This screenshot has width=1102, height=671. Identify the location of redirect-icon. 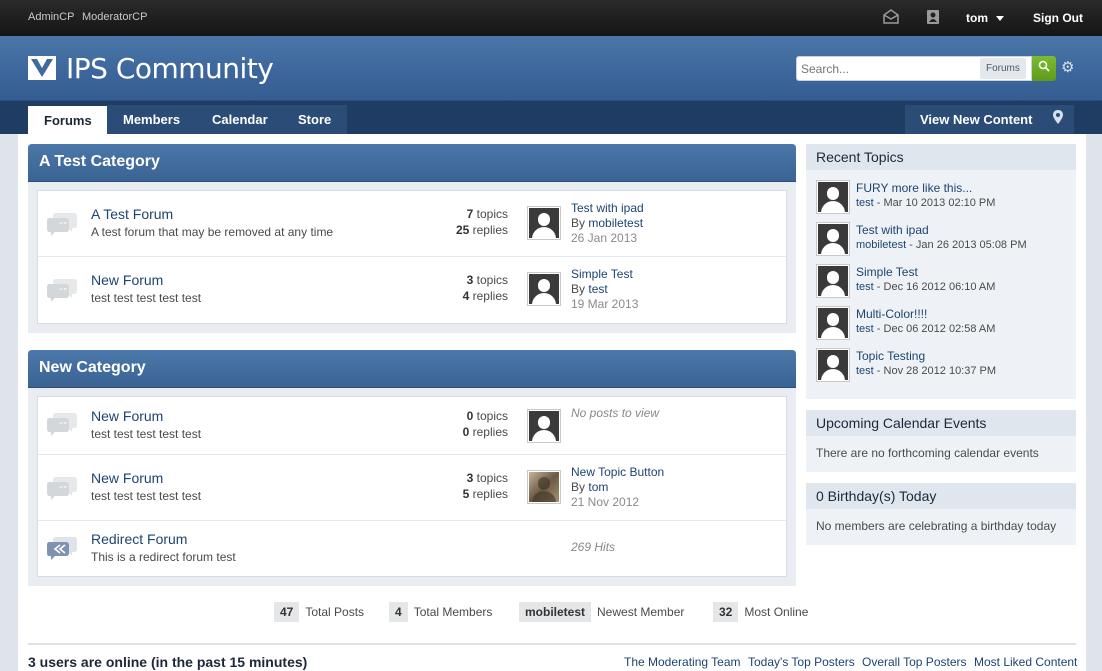
(62, 548).